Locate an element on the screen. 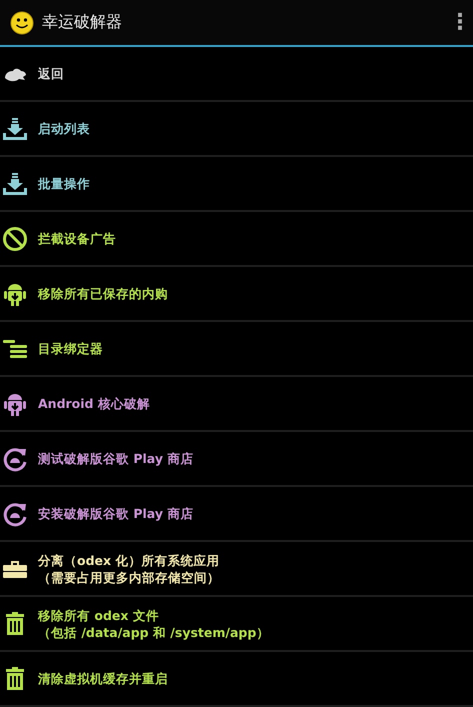 The width and height of the screenshot is (473, 707). menu-item-label: 移除所有已保存的内购 is located at coordinates (103, 293).